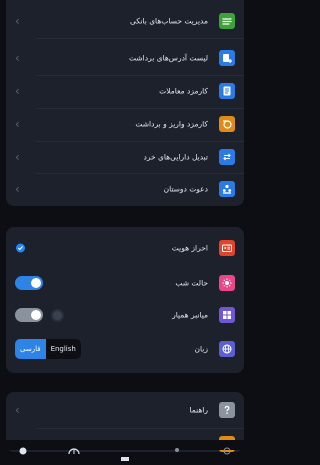 This screenshot has width=320, height=465. What do you see at coordinates (125, 91) in the screenshot?
I see `menu-item-trade-fees: ‹ کارمزد معاملات` at bounding box center [125, 91].